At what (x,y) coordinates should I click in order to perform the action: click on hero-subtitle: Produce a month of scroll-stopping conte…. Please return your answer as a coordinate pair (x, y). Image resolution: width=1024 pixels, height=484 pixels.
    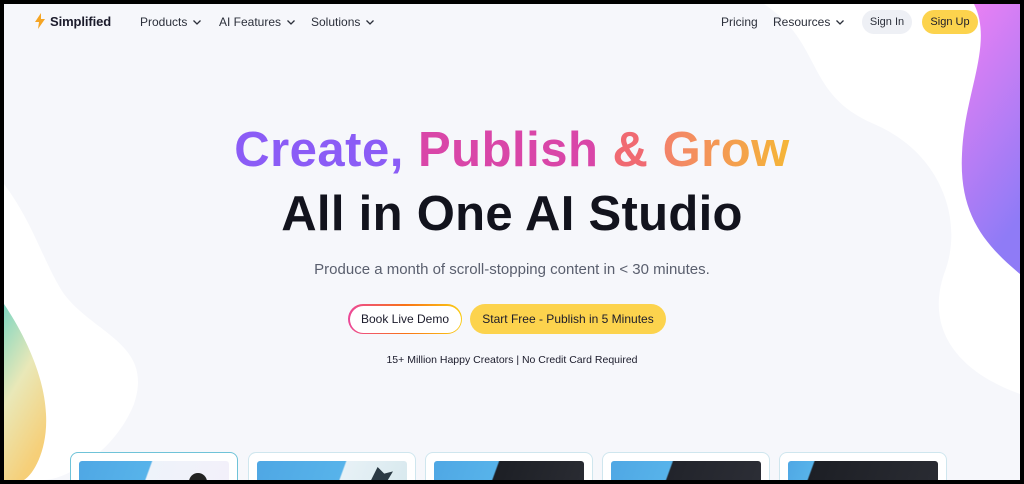
    Looking at the image, I should click on (512, 269).